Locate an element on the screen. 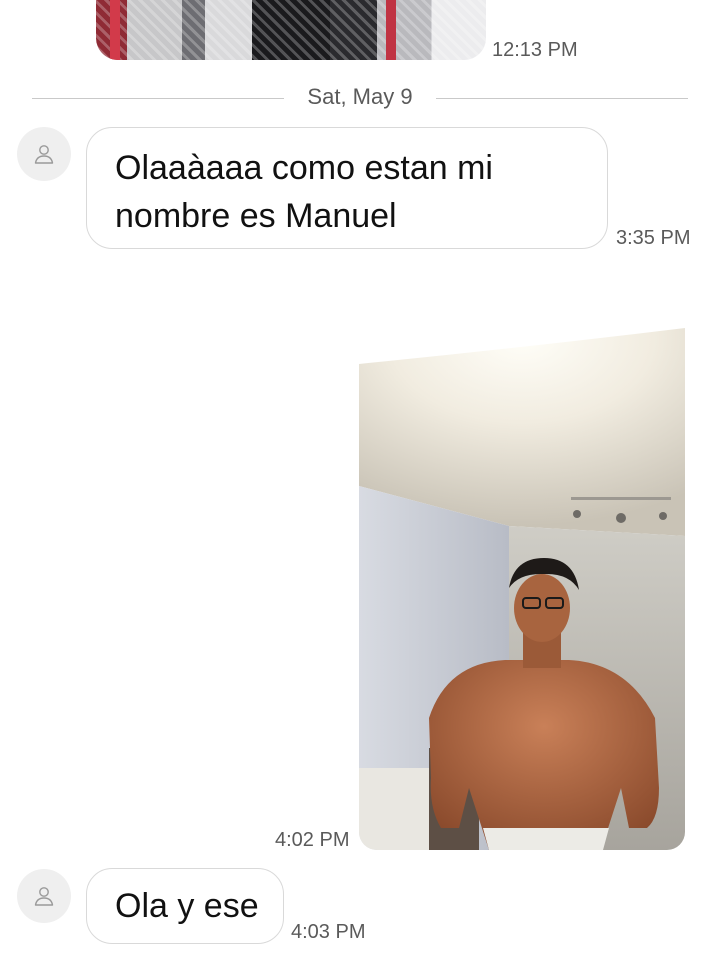 The width and height of the screenshot is (720, 956). incoming-message-bubble: Ola y ese is located at coordinates (185, 906).